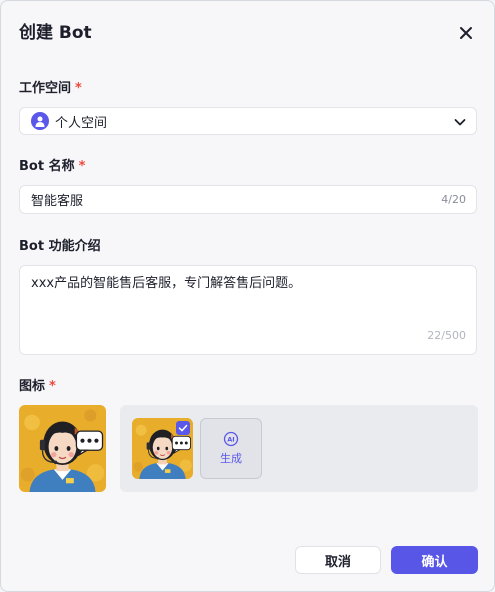 The image size is (495, 592). I want to click on ai-sparkle-icon: AI, so click(231, 439).